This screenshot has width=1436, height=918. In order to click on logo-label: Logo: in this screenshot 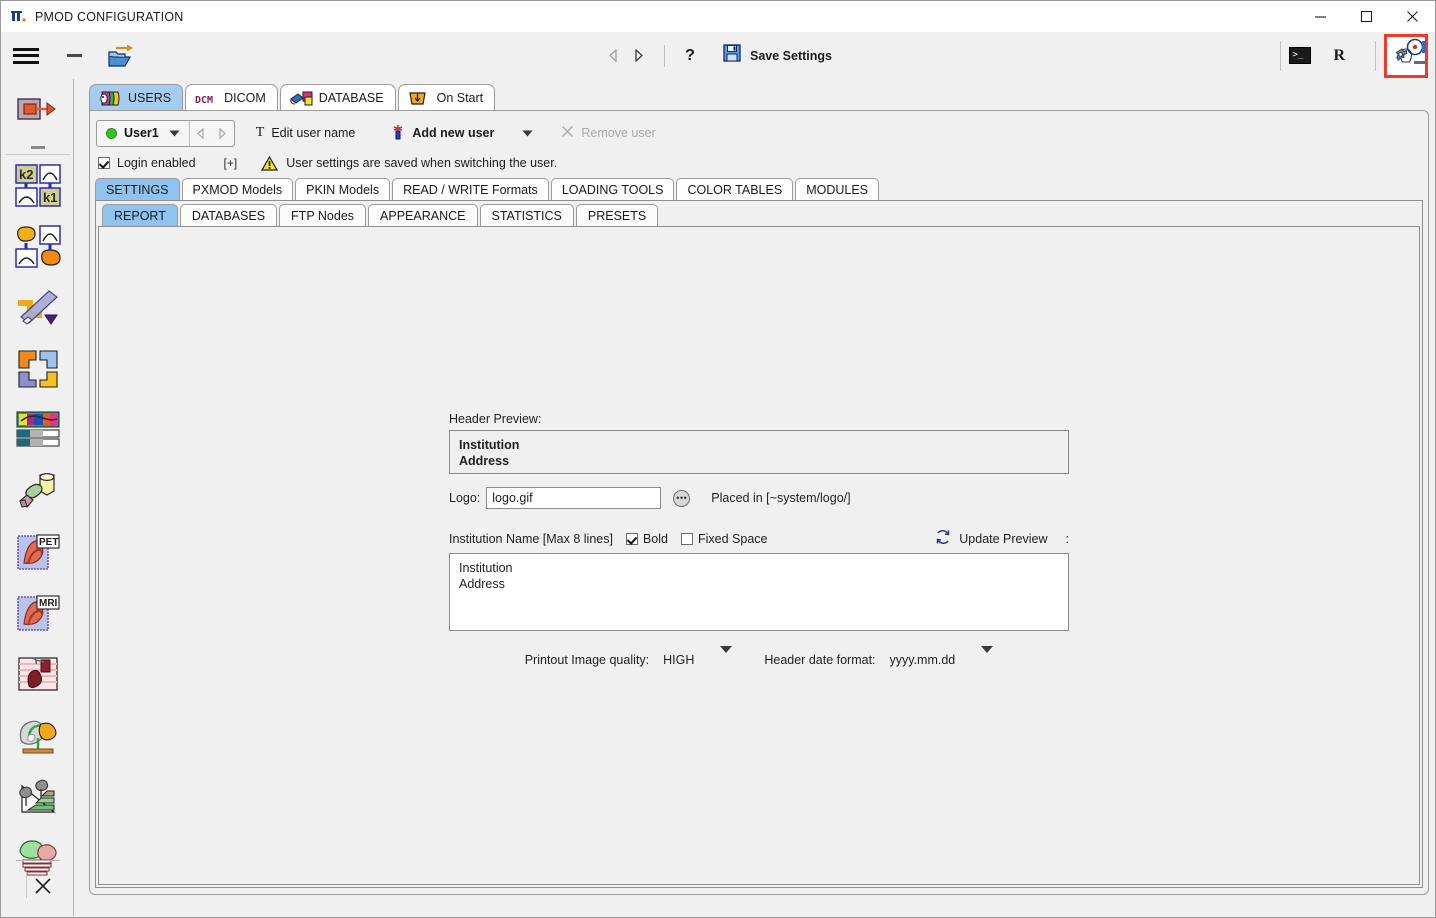, I will do `click(465, 498)`.